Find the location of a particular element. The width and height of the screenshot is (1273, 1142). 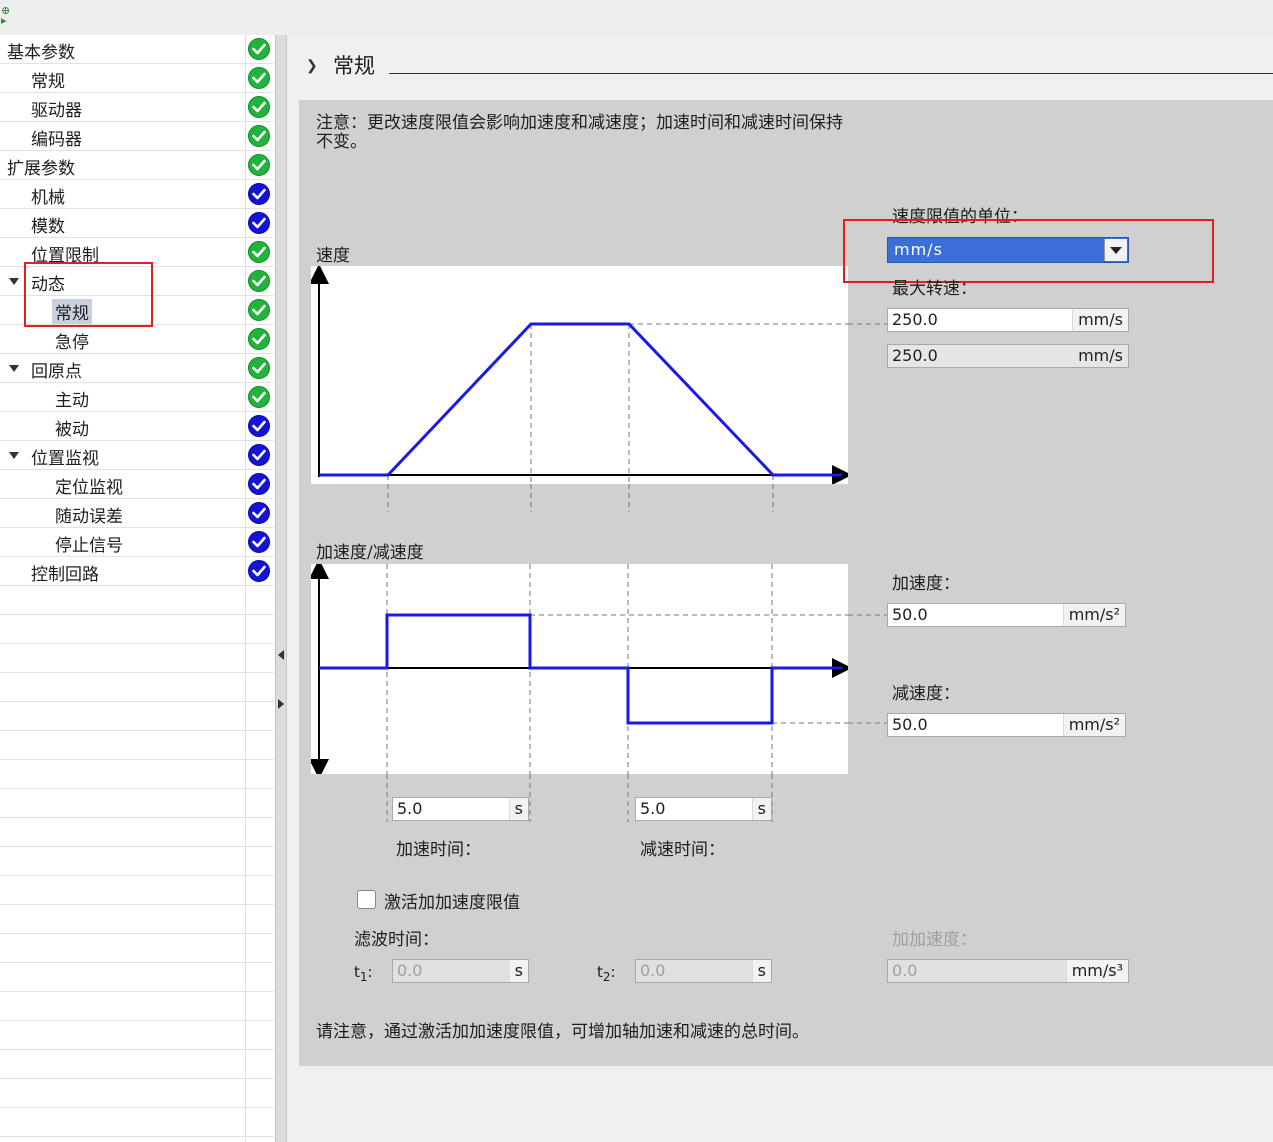

collapse-left-icon is located at coordinates (281, 655).